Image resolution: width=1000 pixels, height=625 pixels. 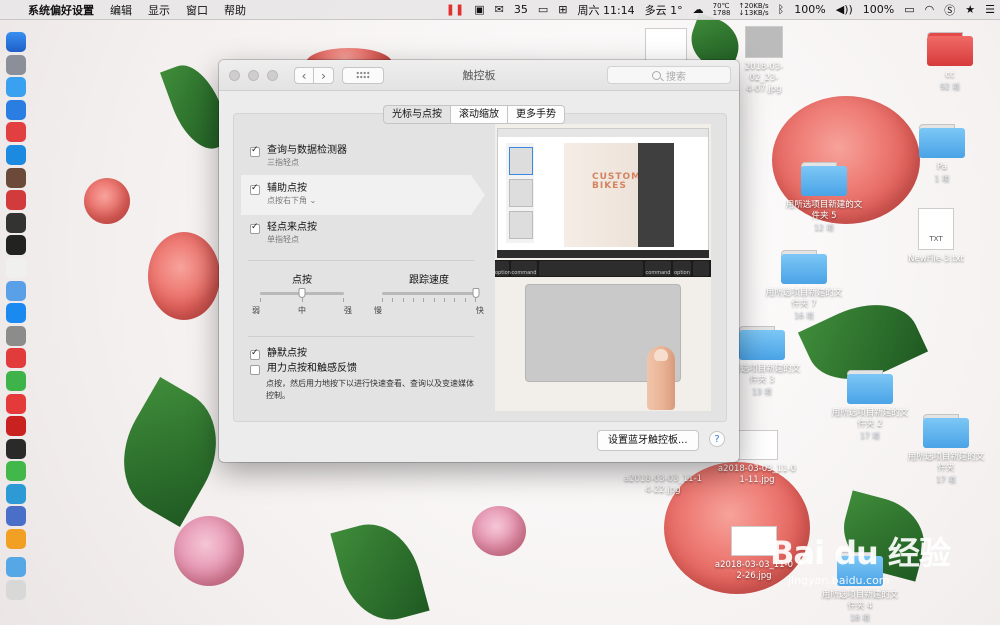 I want to click on help-button: ?, so click(x=717, y=439).